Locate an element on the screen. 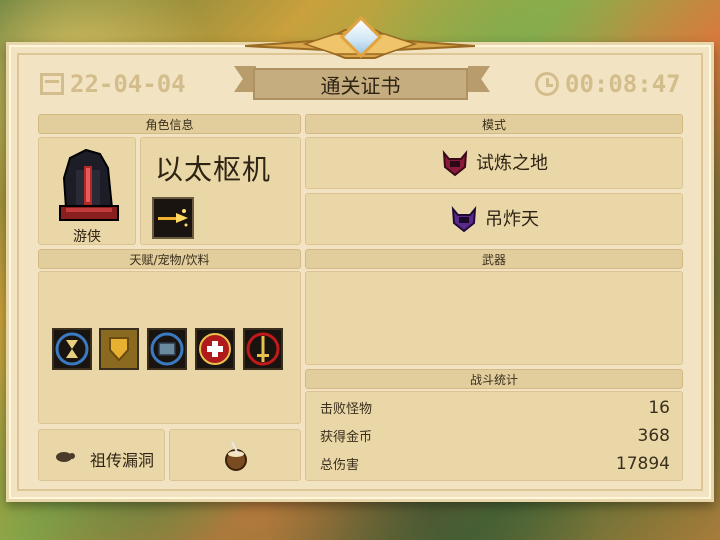 Image resolution: width=720 pixels, height=540 pixels. mode-label-difficulty: 吊炸天 is located at coordinates (512, 219).